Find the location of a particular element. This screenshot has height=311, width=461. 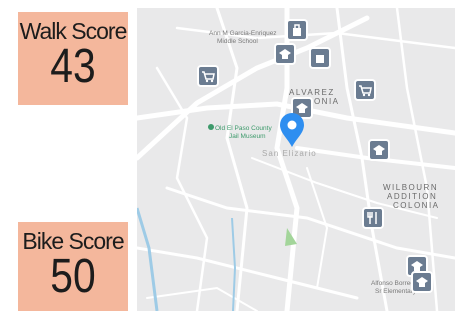

bike-score-badge: Bike Score 50 is located at coordinates (73, 266).